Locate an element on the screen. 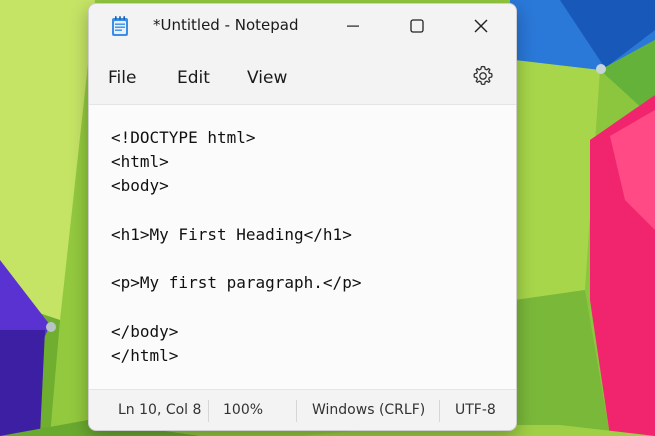 This screenshot has height=436, width=655. close-button is located at coordinates (481, 26).